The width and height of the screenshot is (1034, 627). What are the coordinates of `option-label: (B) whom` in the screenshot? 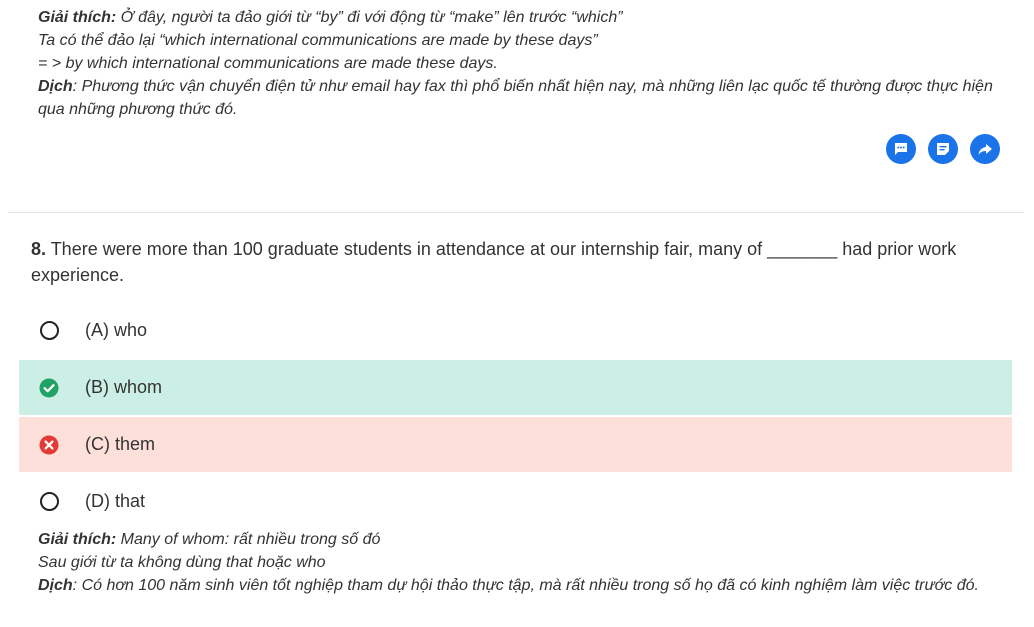 It's located at (124, 387).